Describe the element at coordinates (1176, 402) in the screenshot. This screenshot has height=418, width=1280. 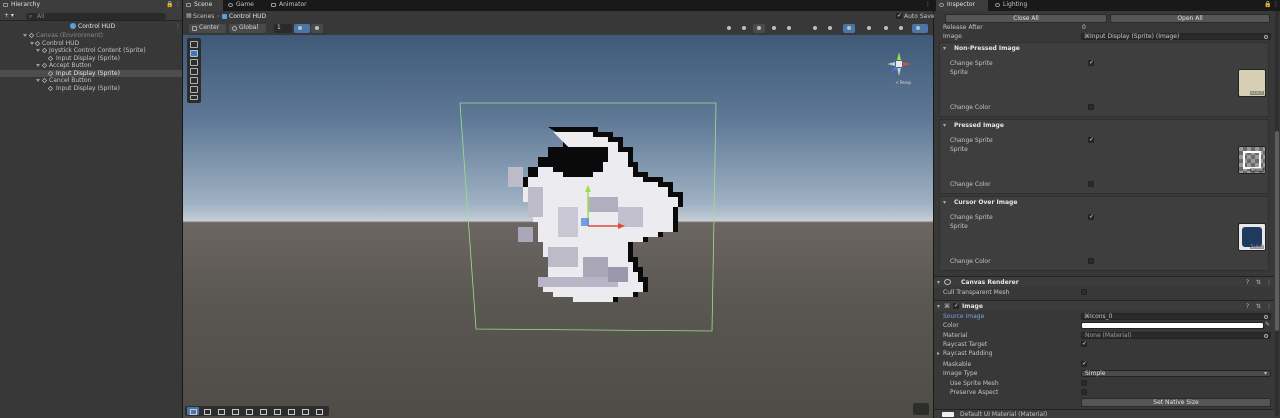
I see `set-native-size-button: Set Native Size` at that location.